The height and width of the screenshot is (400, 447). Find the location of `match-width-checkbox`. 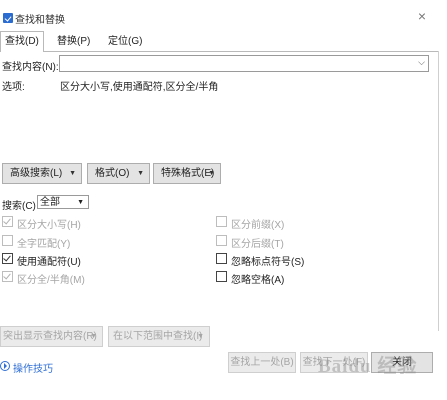

match-width-checkbox is located at coordinates (7, 276).